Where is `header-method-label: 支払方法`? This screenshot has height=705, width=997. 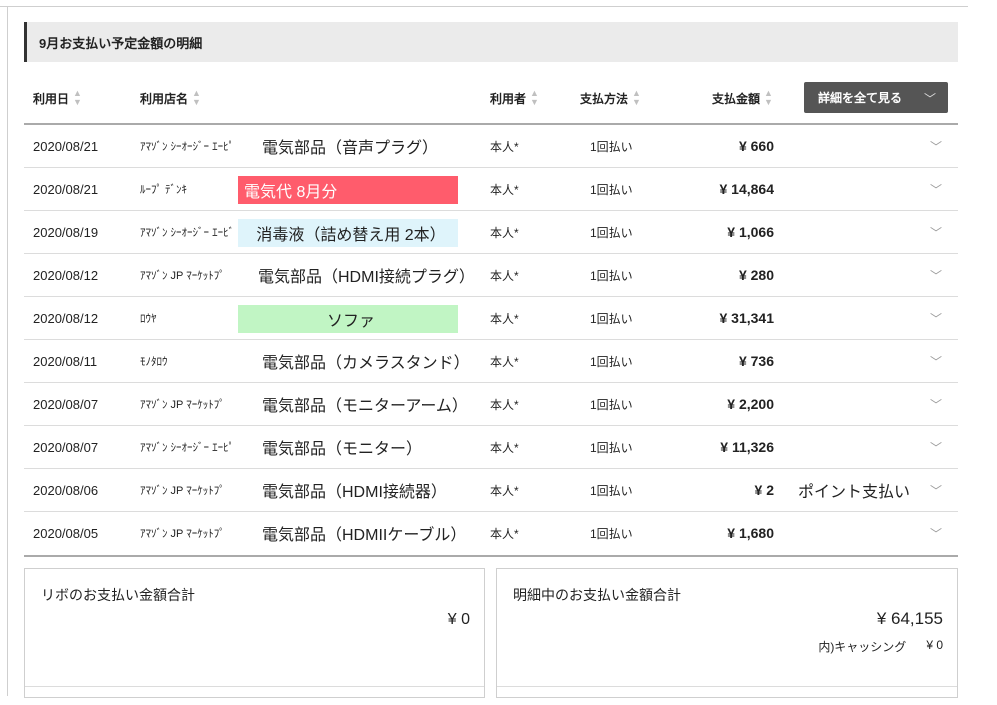
header-method-label: 支払方法 is located at coordinates (604, 98).